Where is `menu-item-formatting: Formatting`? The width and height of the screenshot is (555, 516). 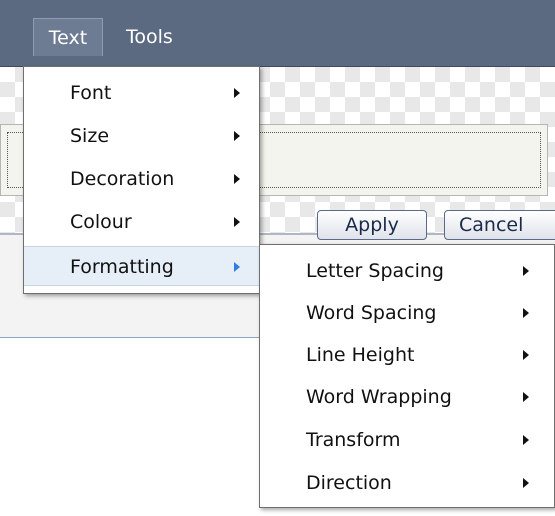 menu-item-formatting: Formatting is located at coordinates (141, 266).